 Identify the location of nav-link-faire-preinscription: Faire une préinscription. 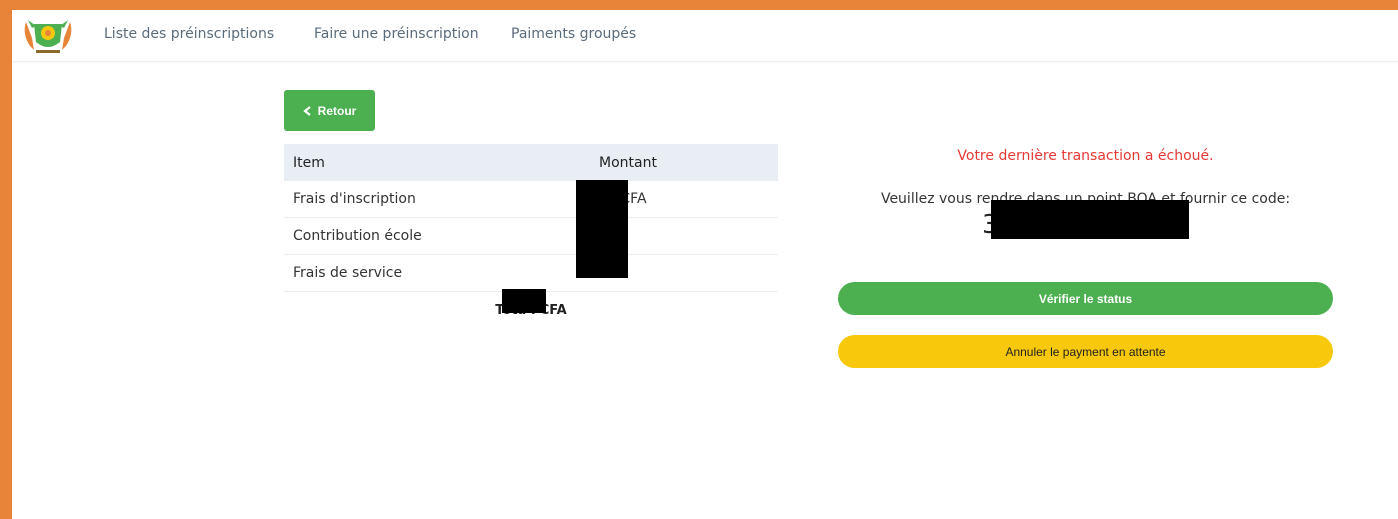
(396, 34).